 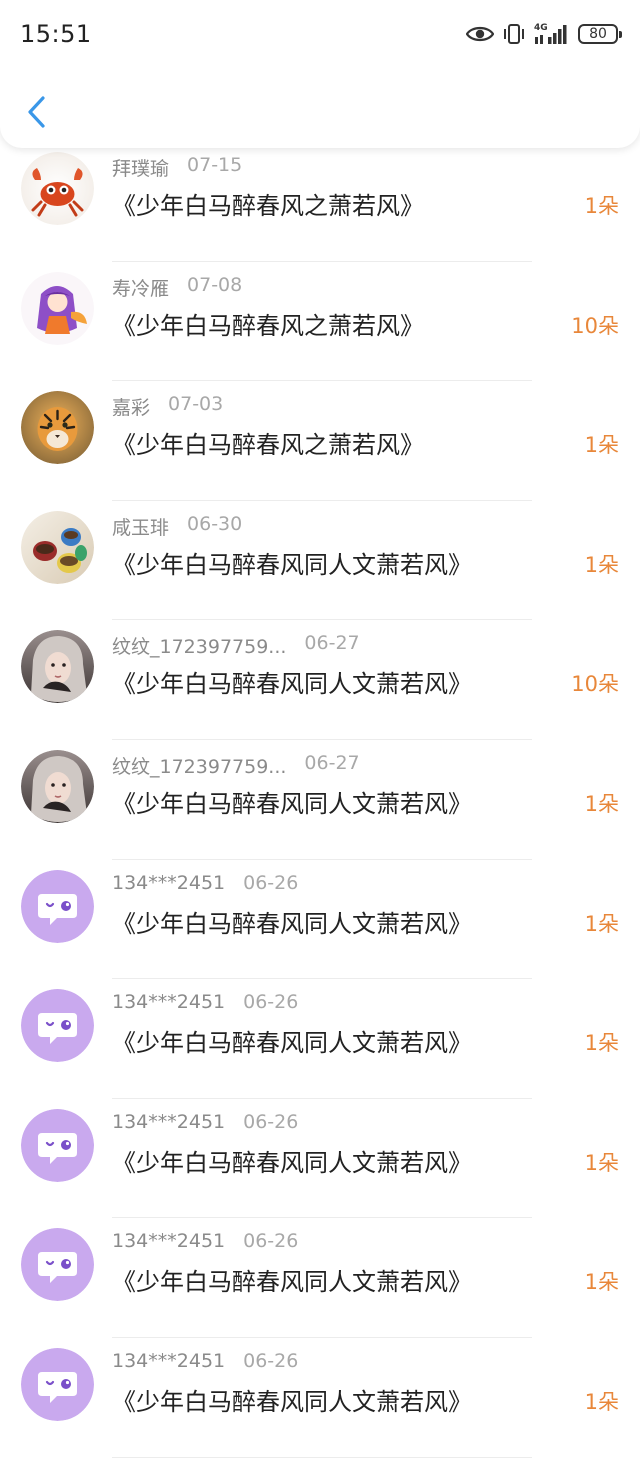 I want to click on tiger-avatar, so click(x=57, y=428).